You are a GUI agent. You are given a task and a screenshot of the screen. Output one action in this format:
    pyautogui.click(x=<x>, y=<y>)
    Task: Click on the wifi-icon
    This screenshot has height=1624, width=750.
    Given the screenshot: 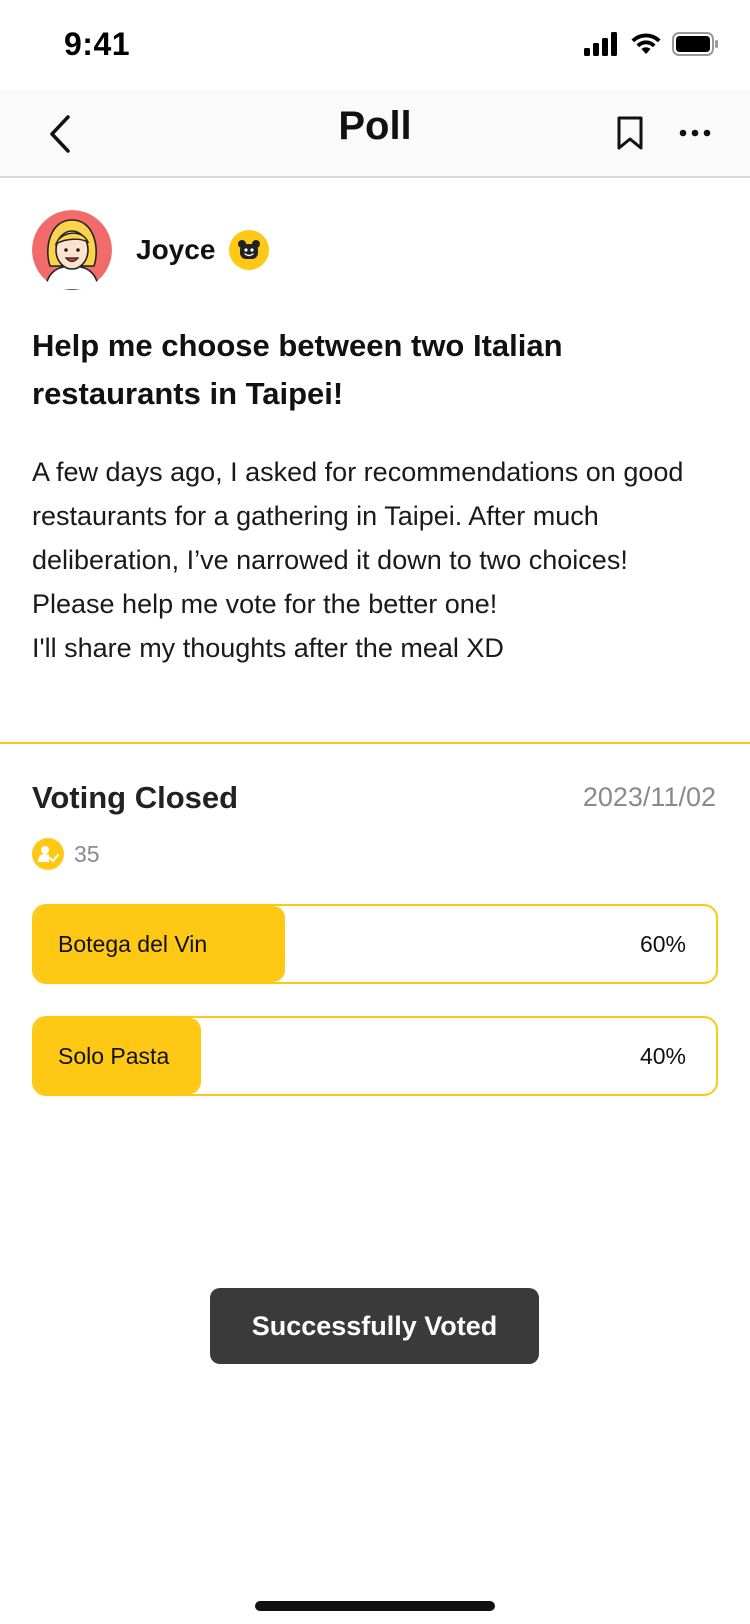 What is the action you would take?
    pyautogui.click(x=646, y=46)
    